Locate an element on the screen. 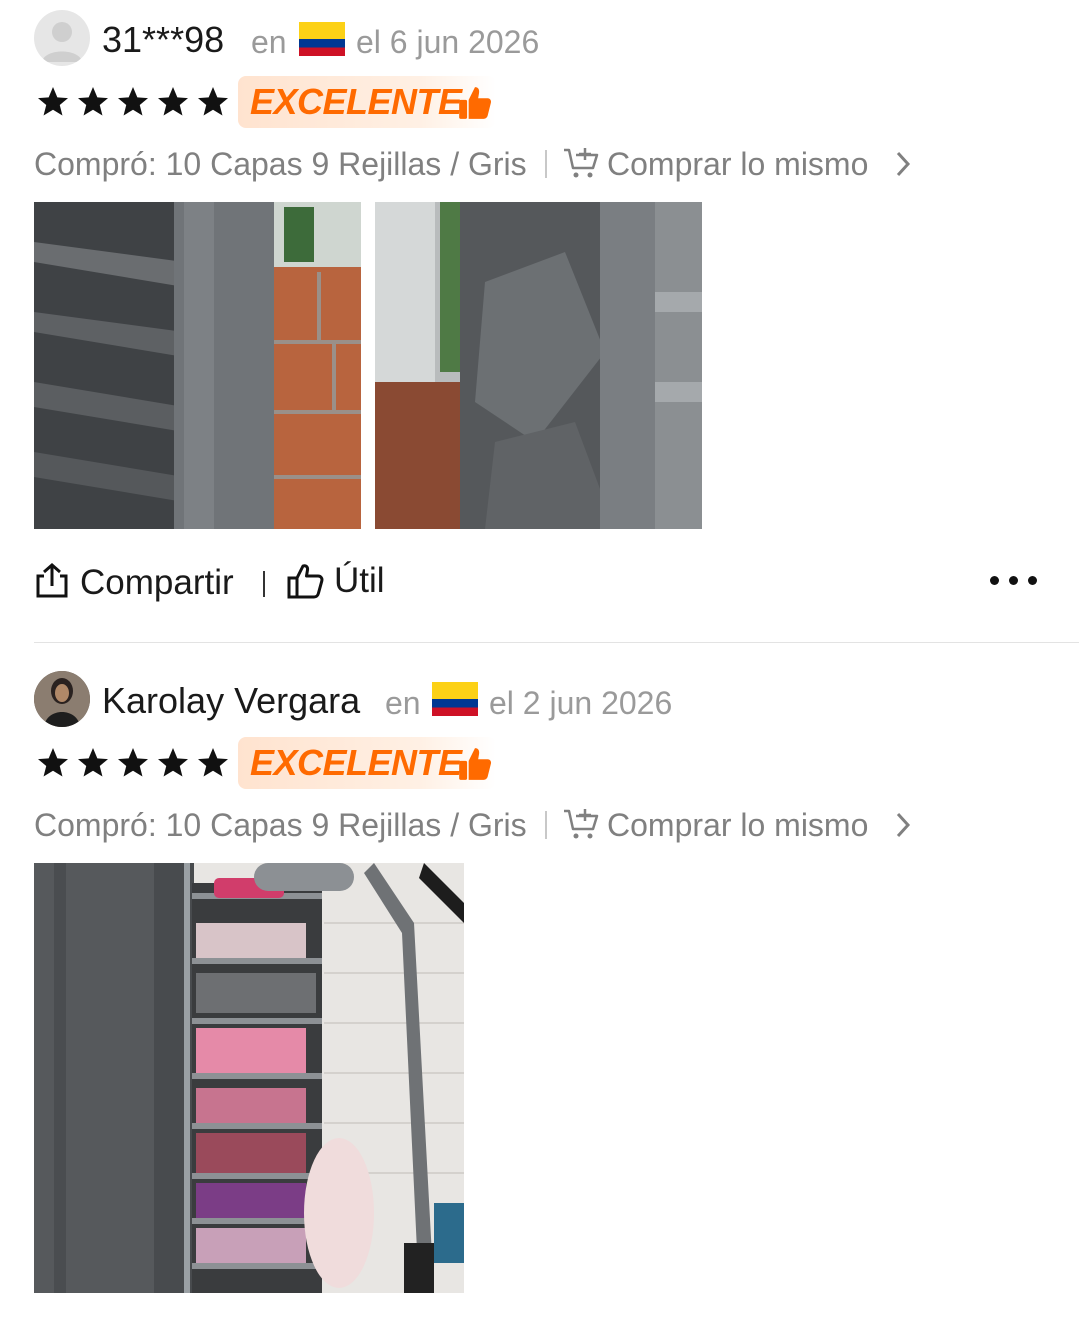 The height and width of the screenshot is (1318, 1079). photo-shelf-with-clothes is located at coordinates (249, 1078).